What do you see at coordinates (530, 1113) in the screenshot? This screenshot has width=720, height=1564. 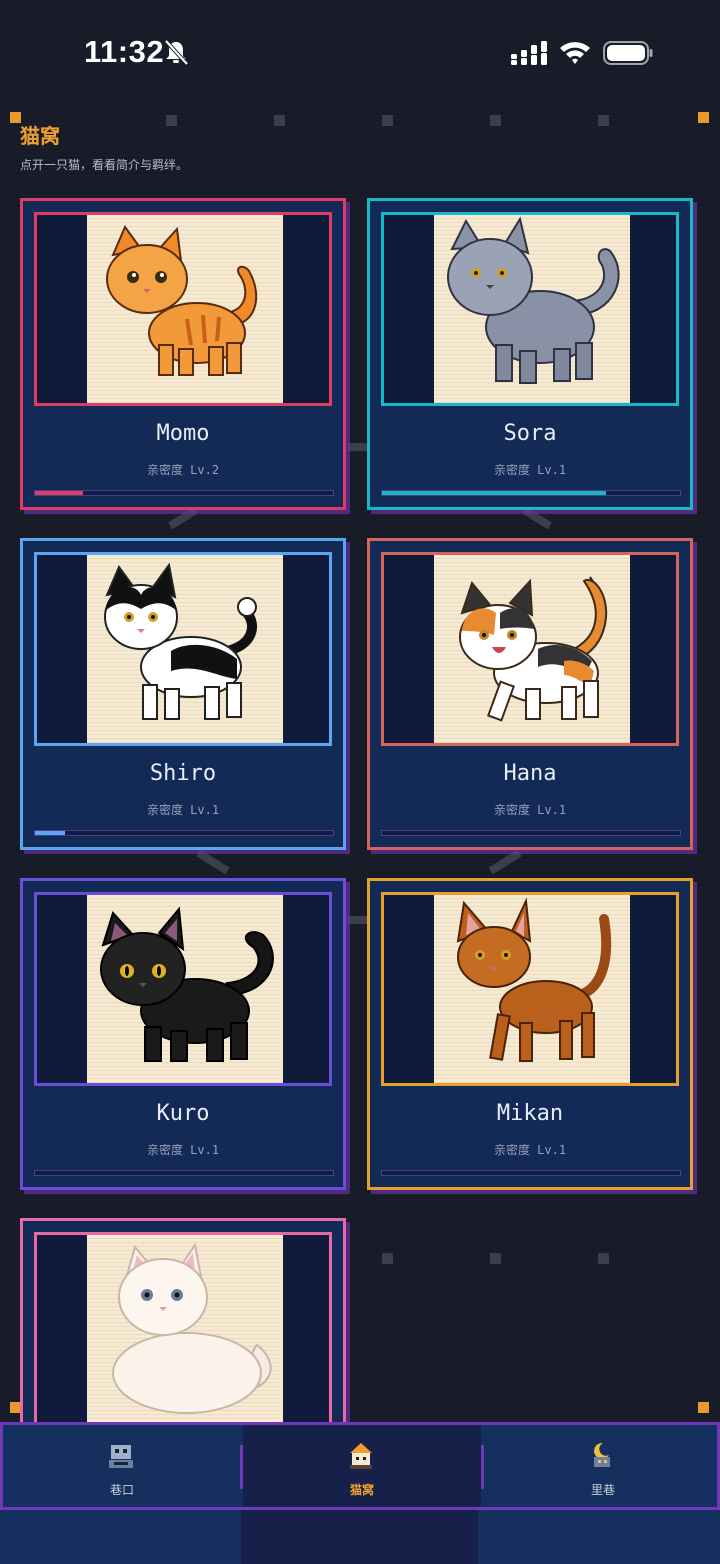 I see `cat-name: Mikan` at bounding box center [530, 1113].